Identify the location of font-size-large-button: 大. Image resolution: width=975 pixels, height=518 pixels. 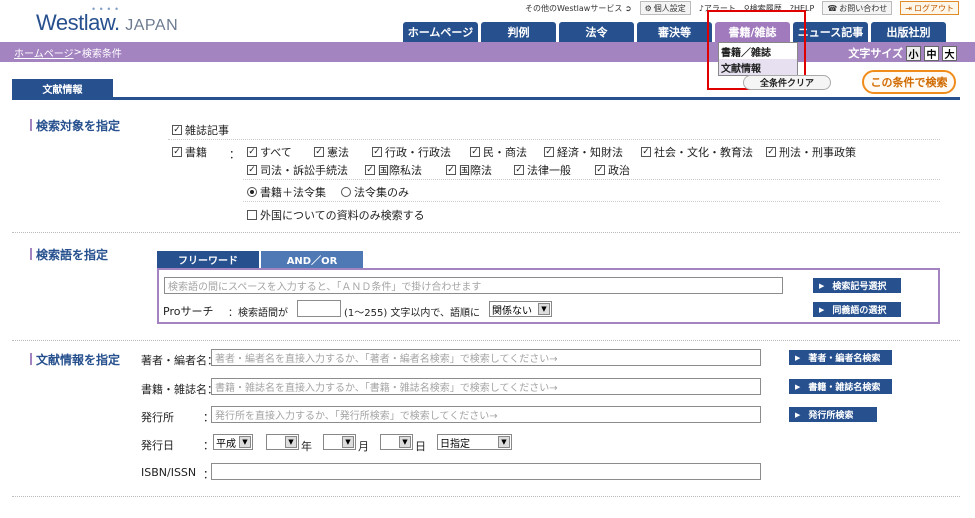
(949, 53).